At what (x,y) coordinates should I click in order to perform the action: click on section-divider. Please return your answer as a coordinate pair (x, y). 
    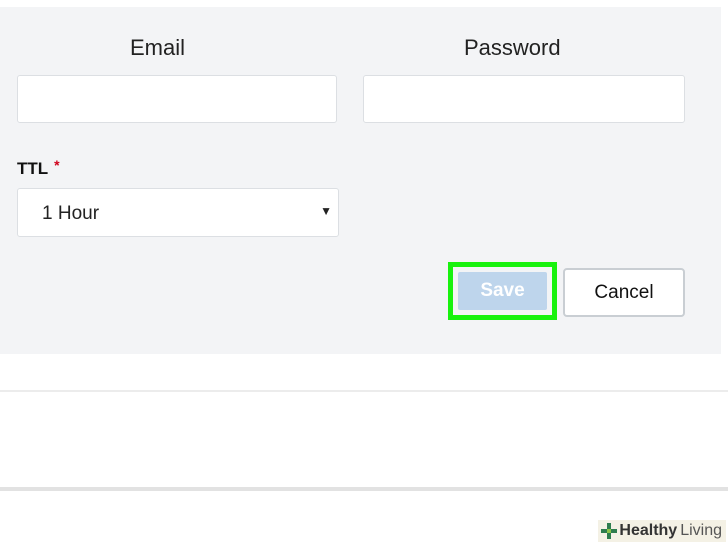
    Looking at the image, I should click on (364, 391).